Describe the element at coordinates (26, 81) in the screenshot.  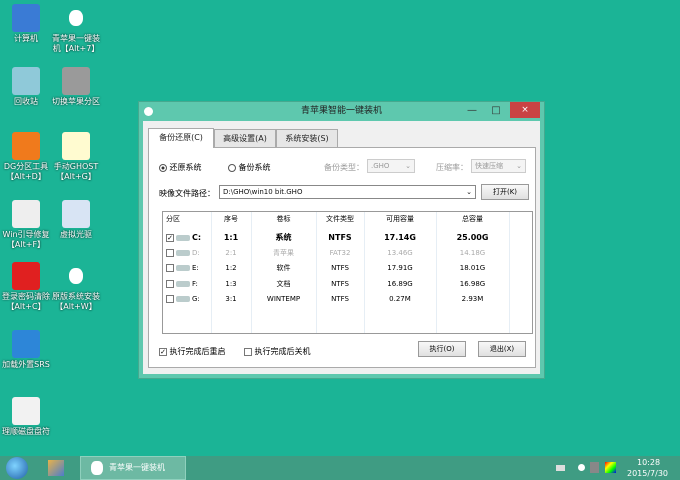
I see `recycle-bin-icon` at that location.